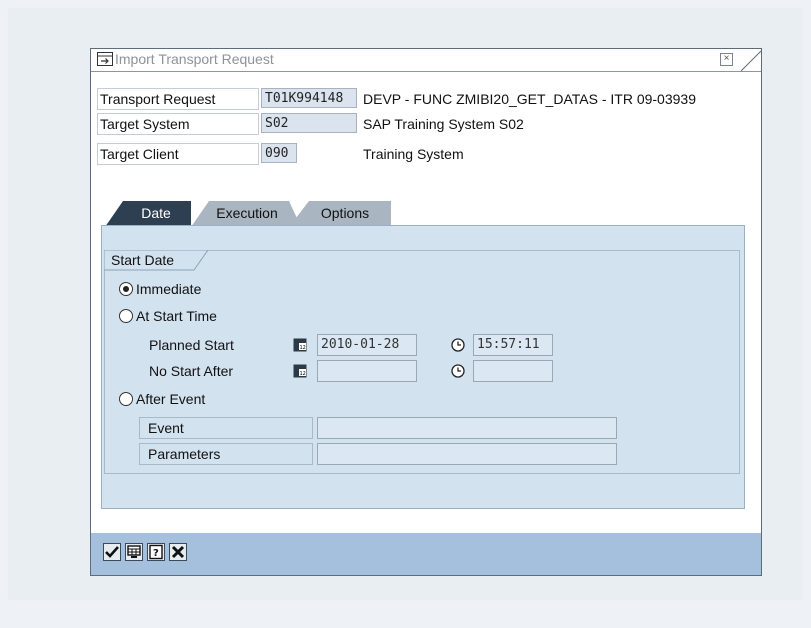 The width and height of the screenshot is (811, 628). Describe the element at coordinates (226, 428) in the screenshot. I see `event-label: Event` at that location.